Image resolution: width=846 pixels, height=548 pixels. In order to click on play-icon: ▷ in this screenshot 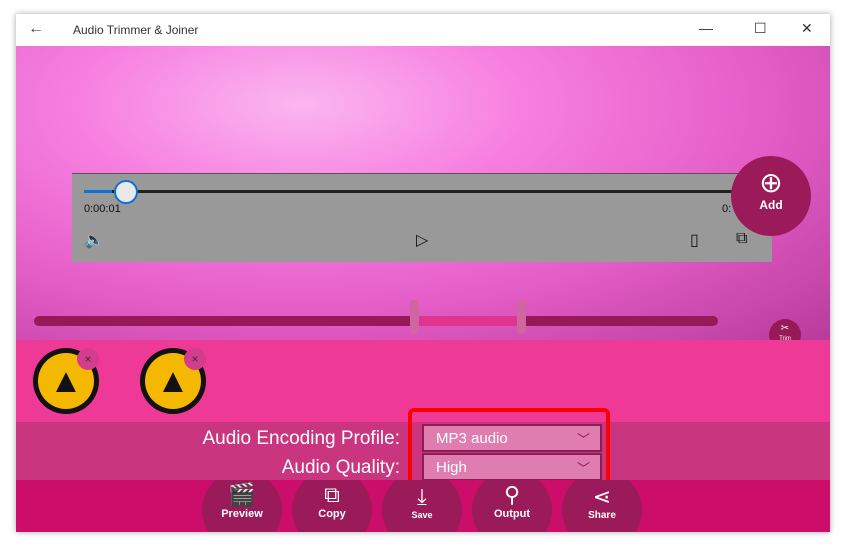, I will do `click(422, 240)`.